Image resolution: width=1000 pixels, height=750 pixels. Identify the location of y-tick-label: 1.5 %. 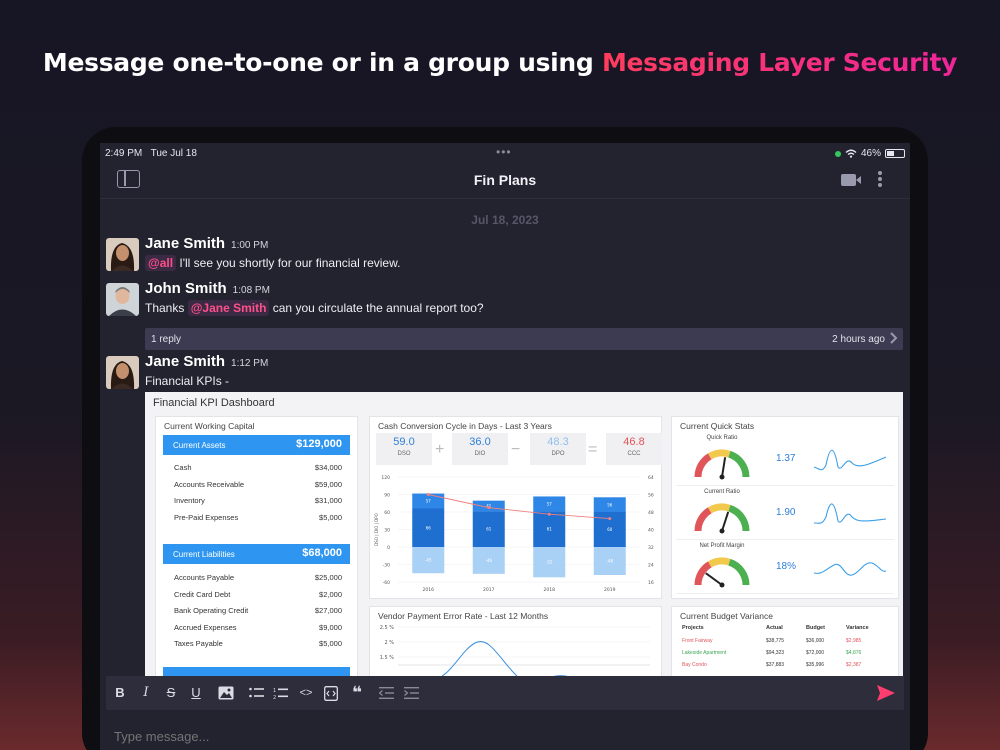
(387, 658).